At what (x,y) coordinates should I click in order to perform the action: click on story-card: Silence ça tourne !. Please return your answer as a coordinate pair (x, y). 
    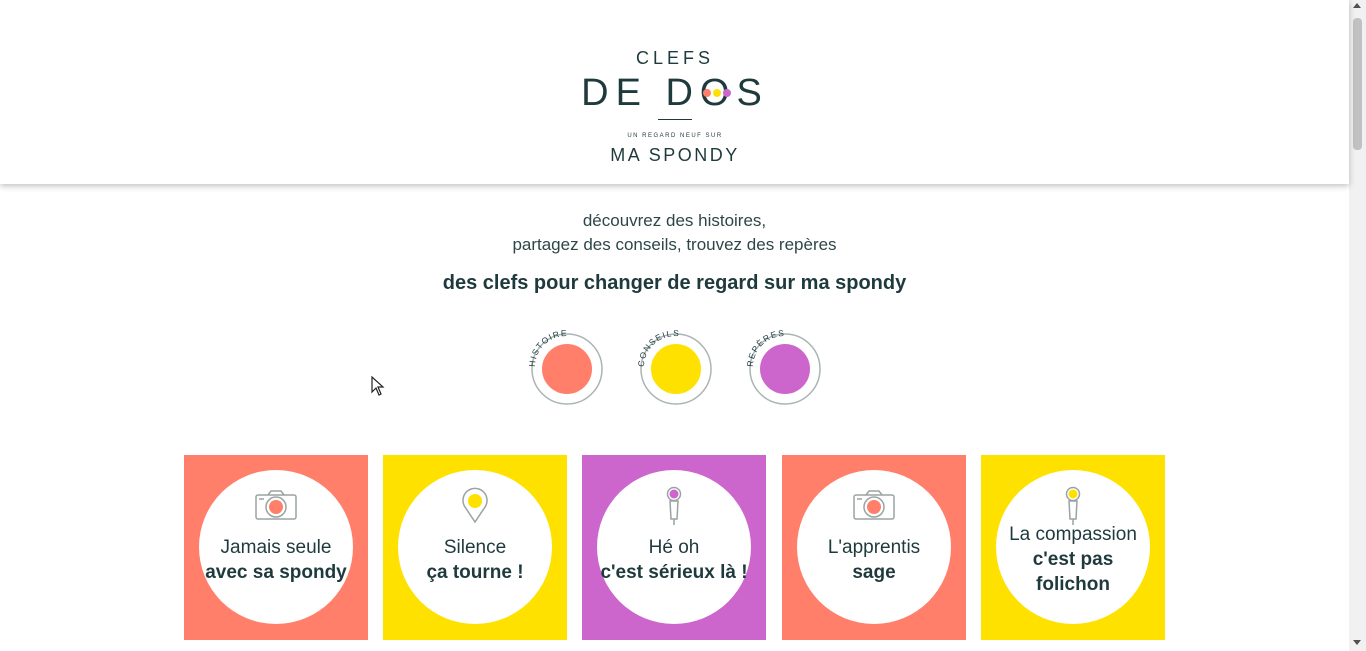
    Looking at the image, I should click on (475, 547).